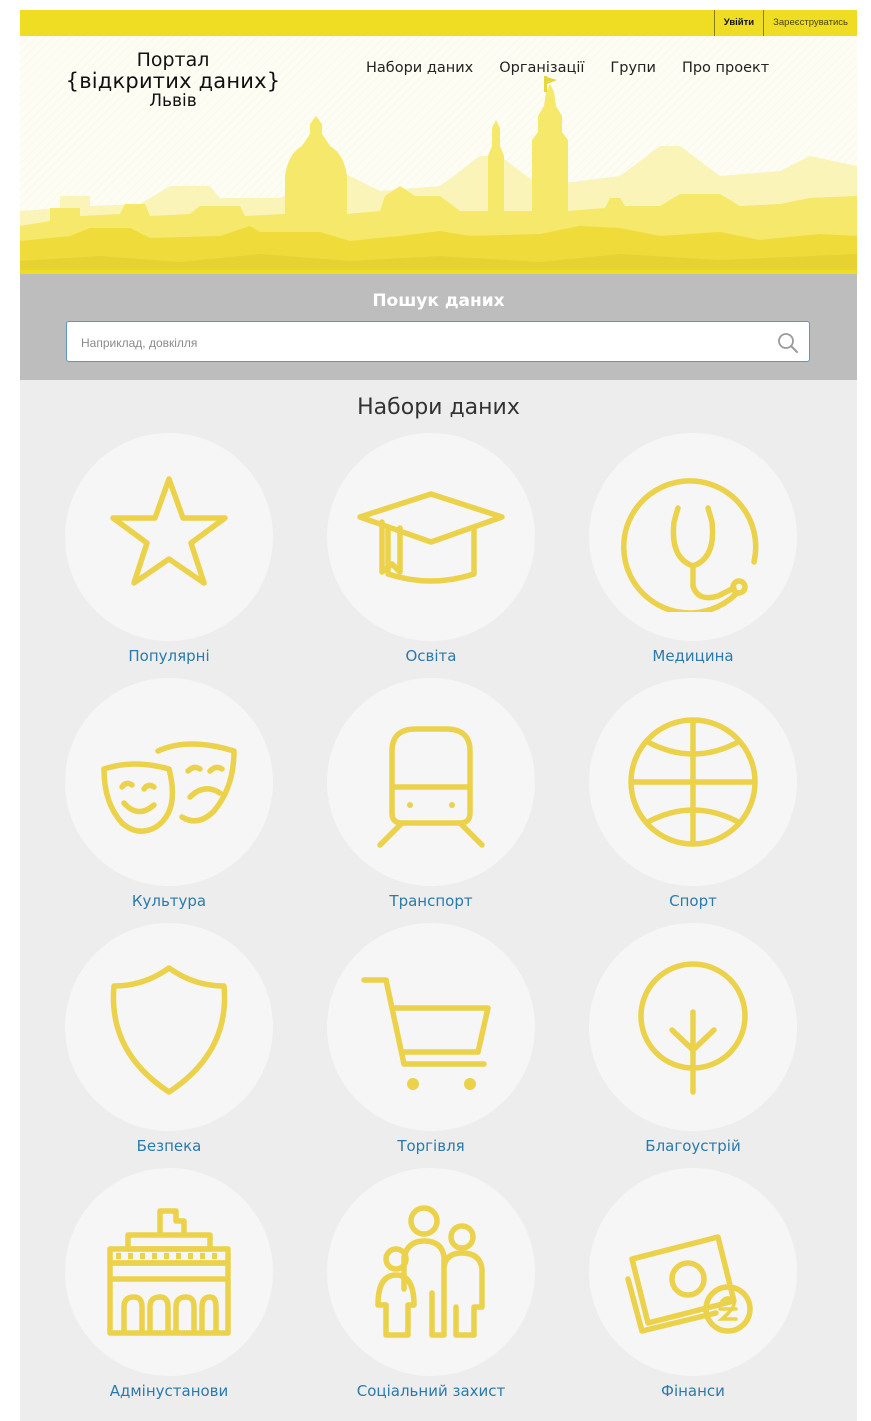 The height and width of the screenshot is (1421, 871). I want to click on money-icon, so click(689, 1284).